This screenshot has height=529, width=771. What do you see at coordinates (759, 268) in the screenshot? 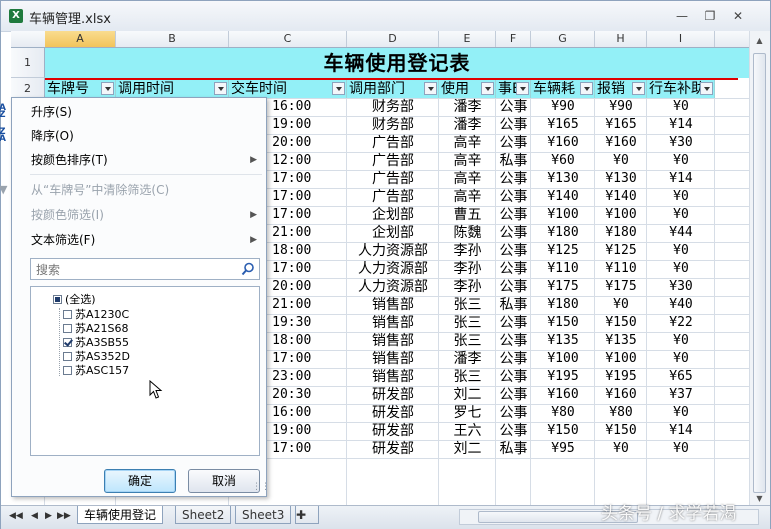
I see `vertical-scrollbar: ▲ ▼` at bounding box center [759, 268].